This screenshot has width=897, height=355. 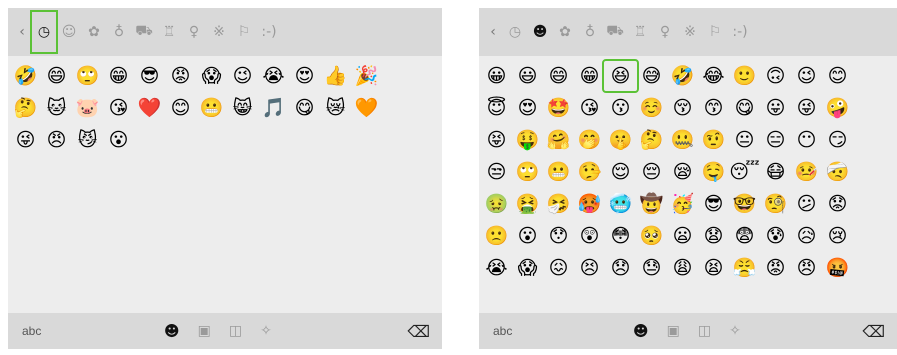 I want to click on emoji-key: 🤮, so click(x=527, y=204).